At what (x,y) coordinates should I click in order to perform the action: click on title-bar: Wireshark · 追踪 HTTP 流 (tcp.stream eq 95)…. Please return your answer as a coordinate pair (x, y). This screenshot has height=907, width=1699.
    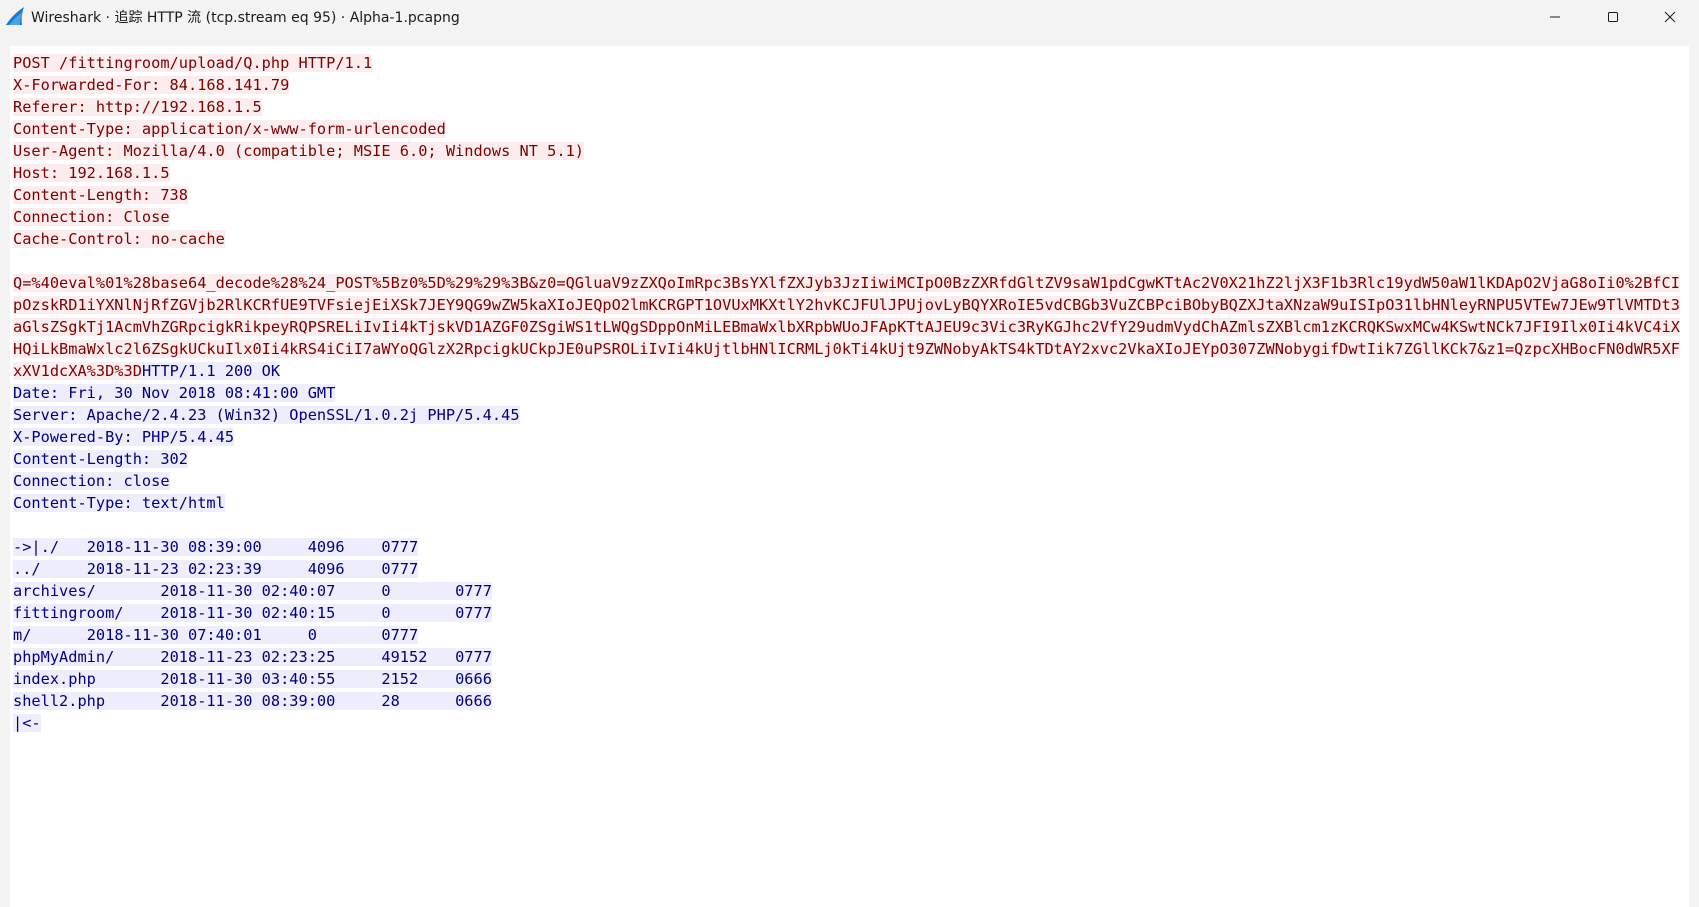
    Looking at the image, I should click on (849, 16).